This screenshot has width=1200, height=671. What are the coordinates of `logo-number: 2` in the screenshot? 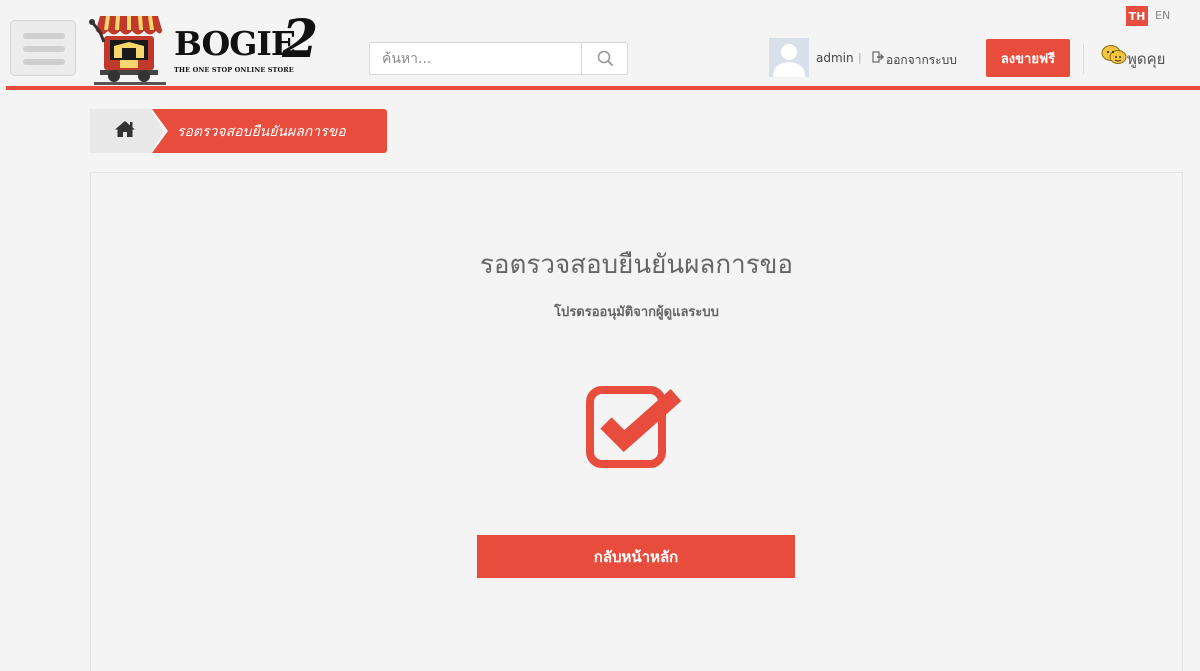 It's located at (300, 39).